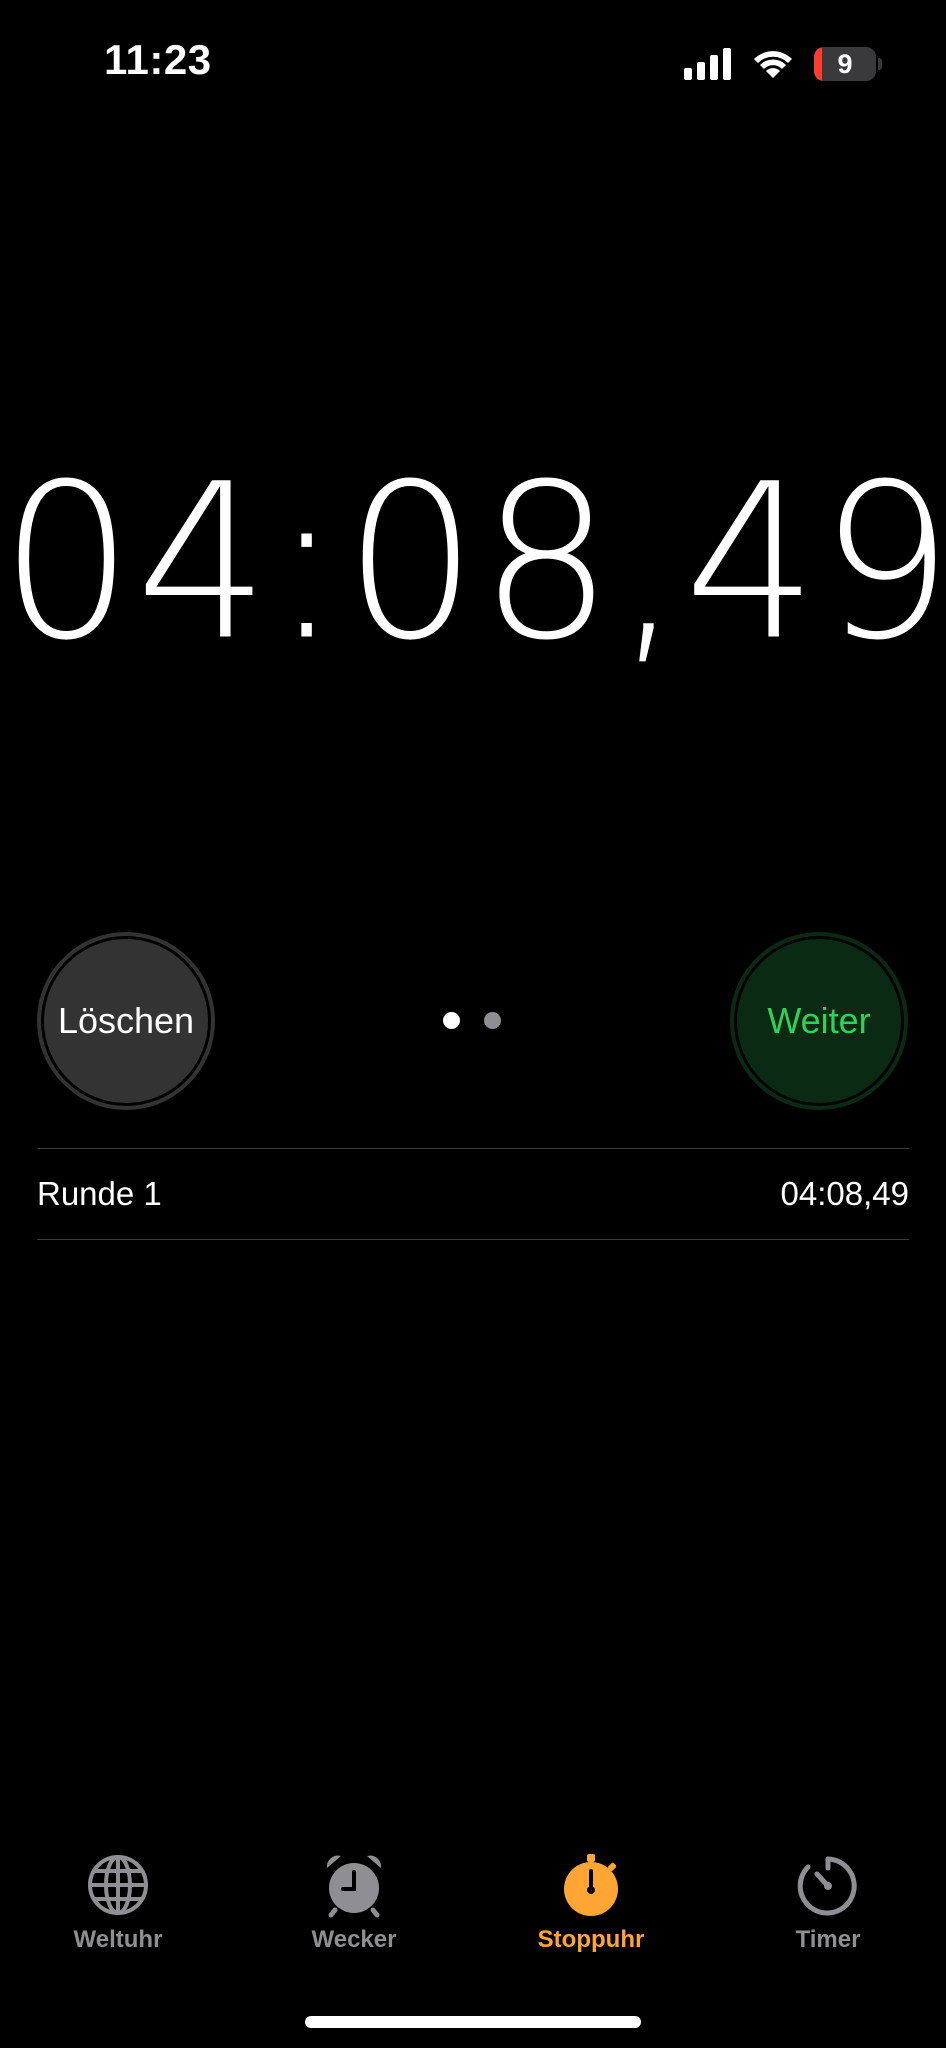 The width and height of the screenshot is (946, 2048). I want to click on tab-label: Stoppuhr, so click(591, 1939).